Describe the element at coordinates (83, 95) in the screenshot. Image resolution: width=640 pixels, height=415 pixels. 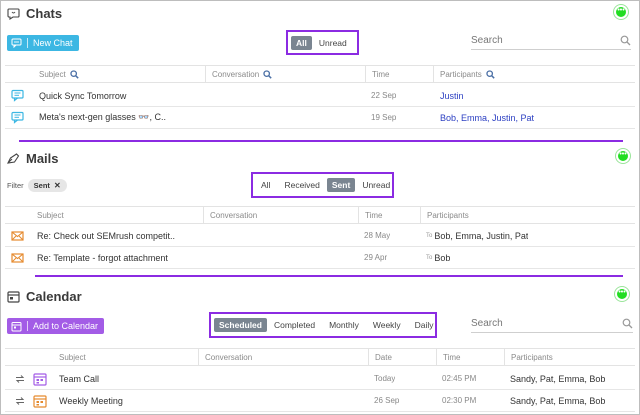
I see `row-subject: Quick Sync Tomorrow` at that location.